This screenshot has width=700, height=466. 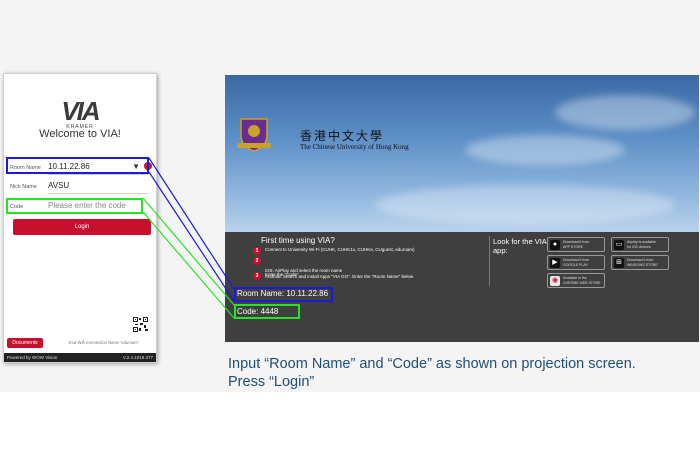 What do you see at coordinates (282, 274) in the screenshot?
I see `step-text: Enter the "Code"` at bounding box center [282, 274].